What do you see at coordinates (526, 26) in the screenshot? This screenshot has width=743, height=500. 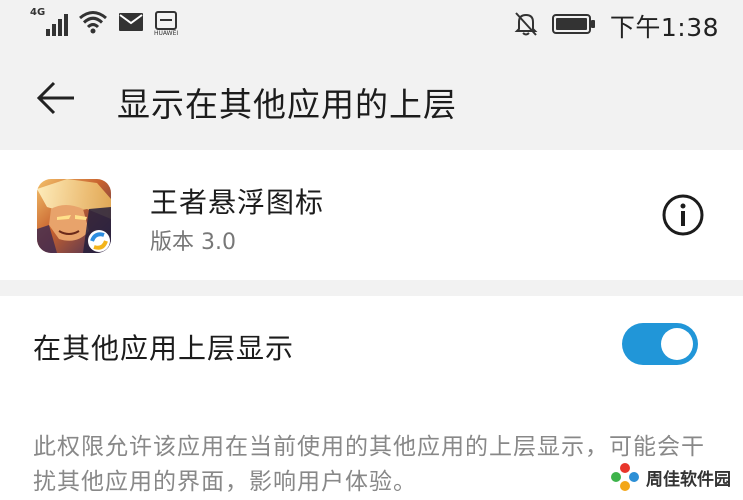 I see `bell-off-icon` at bounding box center [526, 26].